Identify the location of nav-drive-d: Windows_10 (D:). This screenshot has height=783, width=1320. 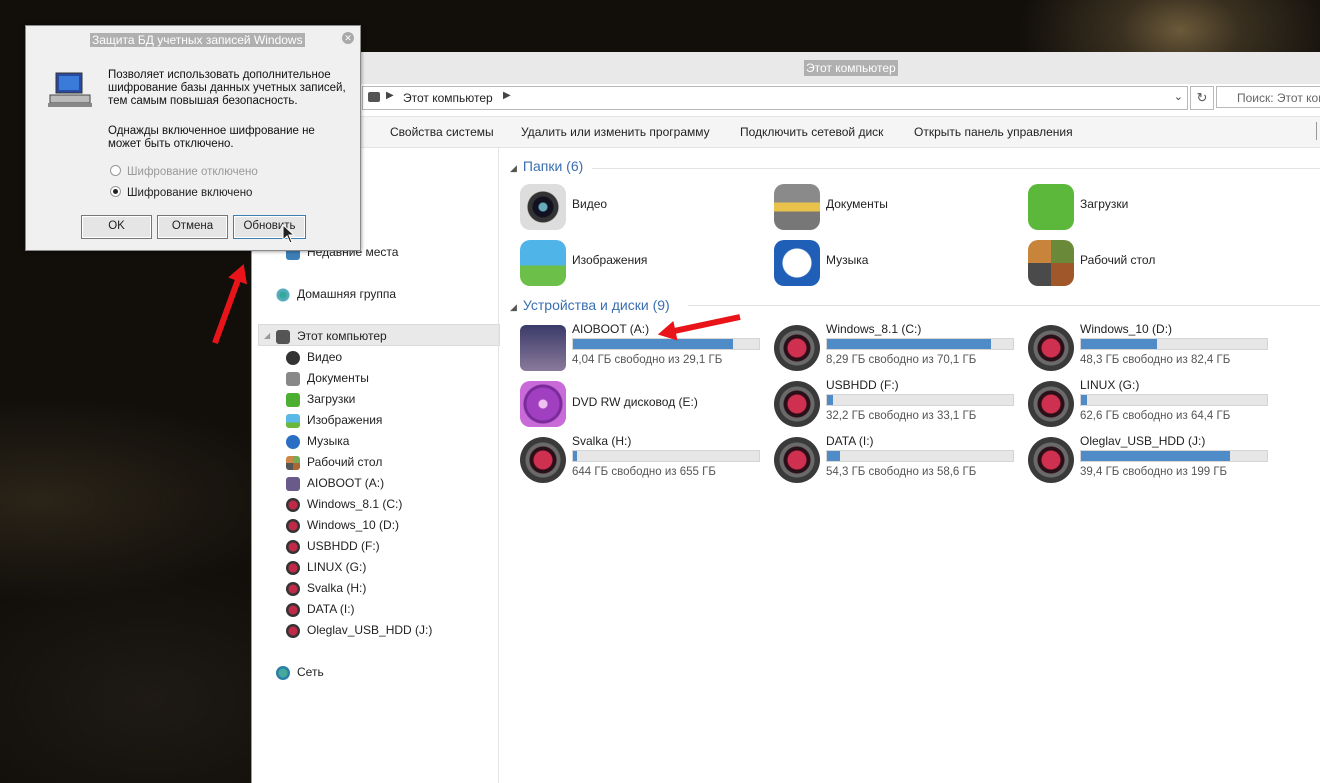
(342, 525).